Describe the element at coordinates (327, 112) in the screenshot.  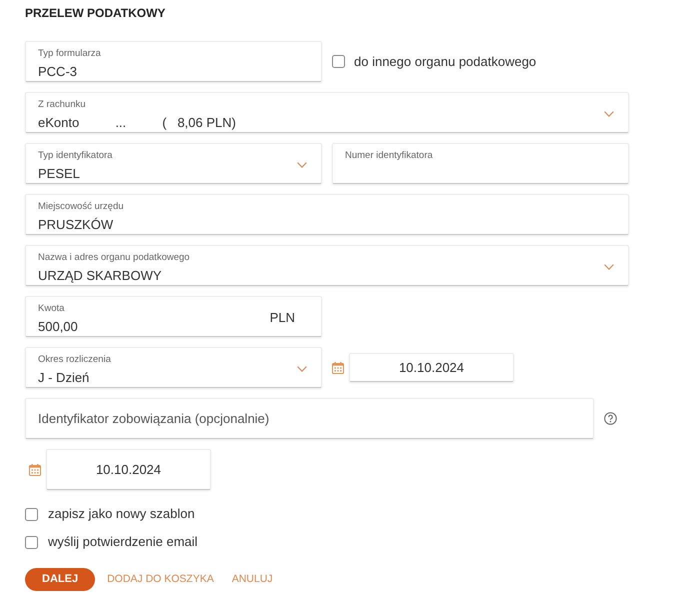
I see `dropdown: Z rachunku eKonto ... ( 8,06 PLN)` at that location.